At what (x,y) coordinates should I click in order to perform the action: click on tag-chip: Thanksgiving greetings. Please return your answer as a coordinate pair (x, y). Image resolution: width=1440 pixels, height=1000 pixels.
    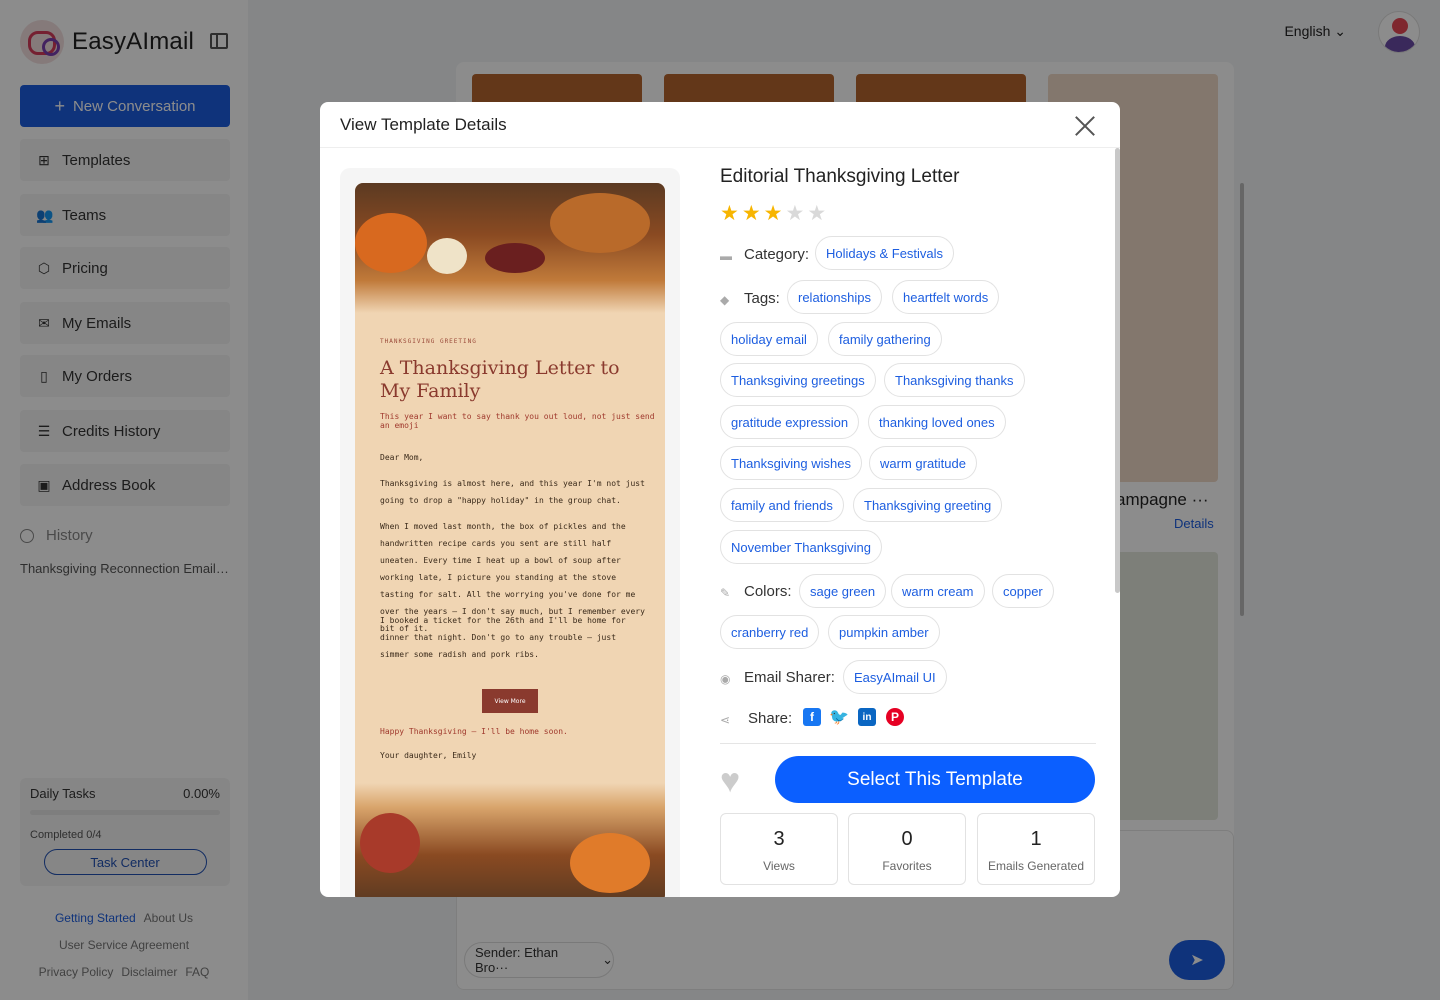
    Looking at the image, I should click on (798, 380).